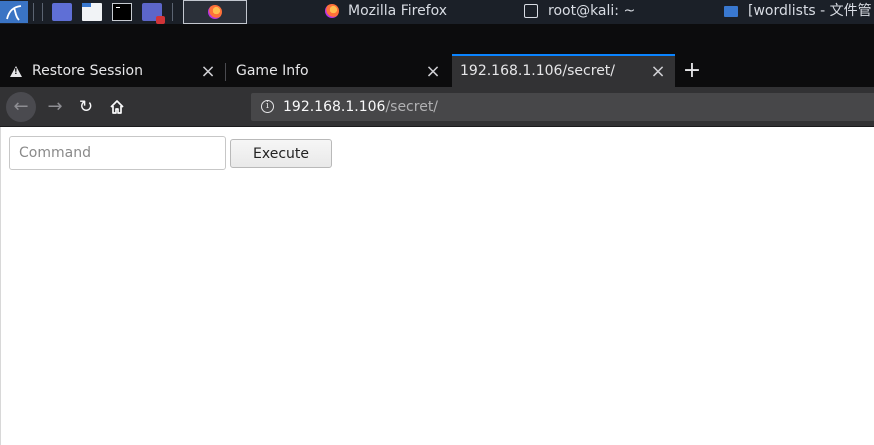 Image resolution: width=874 pixels, height=445 pixels. Describe the element at coordinates (14, 12) in the screenshot. I see `kali-menu-icon` at that location.